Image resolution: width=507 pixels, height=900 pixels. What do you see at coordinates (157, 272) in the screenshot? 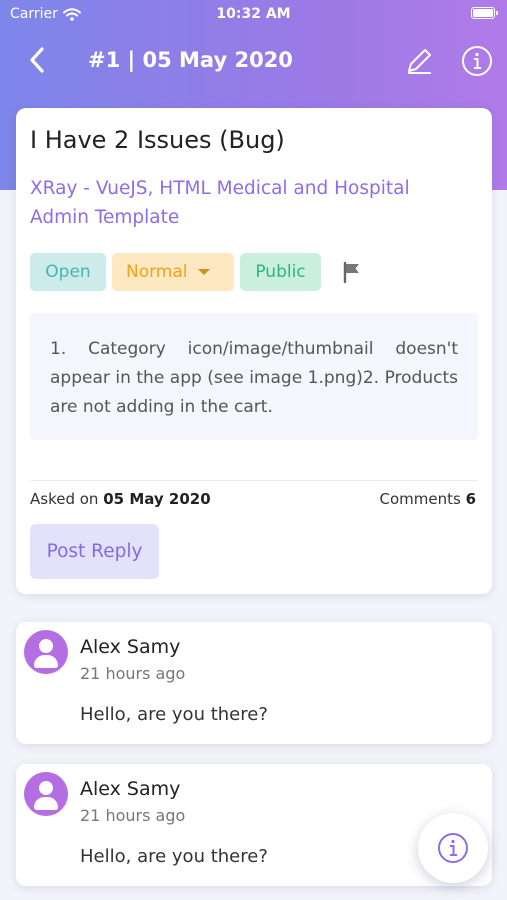
I see `priority-label: Normal` at bounding box center [157, 272].